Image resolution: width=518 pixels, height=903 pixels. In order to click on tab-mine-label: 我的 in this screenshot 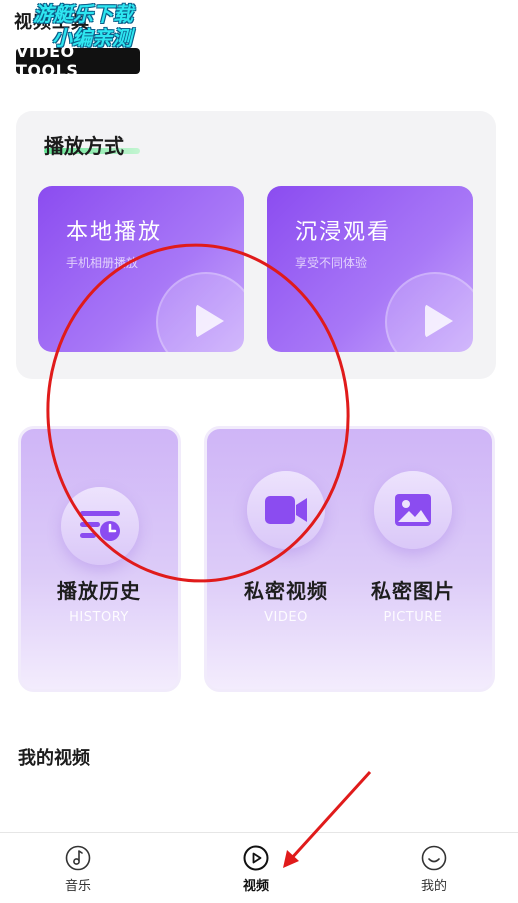, I will do `click(433, 886)`.